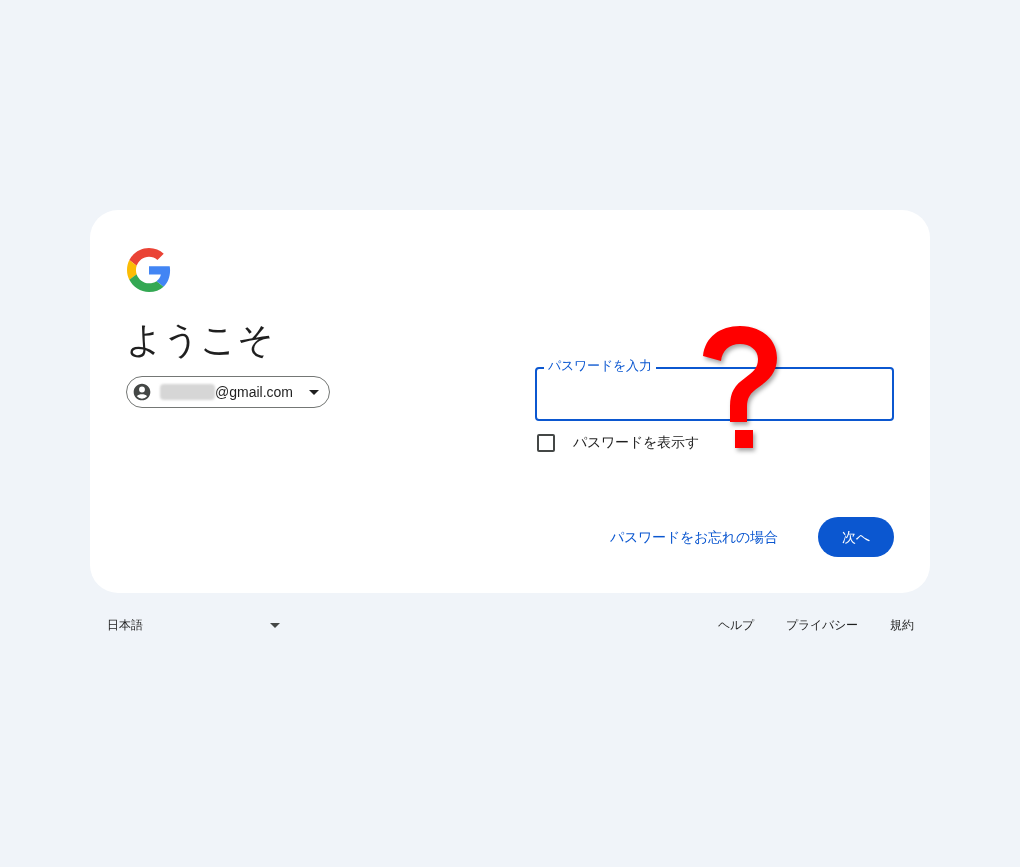  I want to click on next-button: 次へ, so click(856, 537).